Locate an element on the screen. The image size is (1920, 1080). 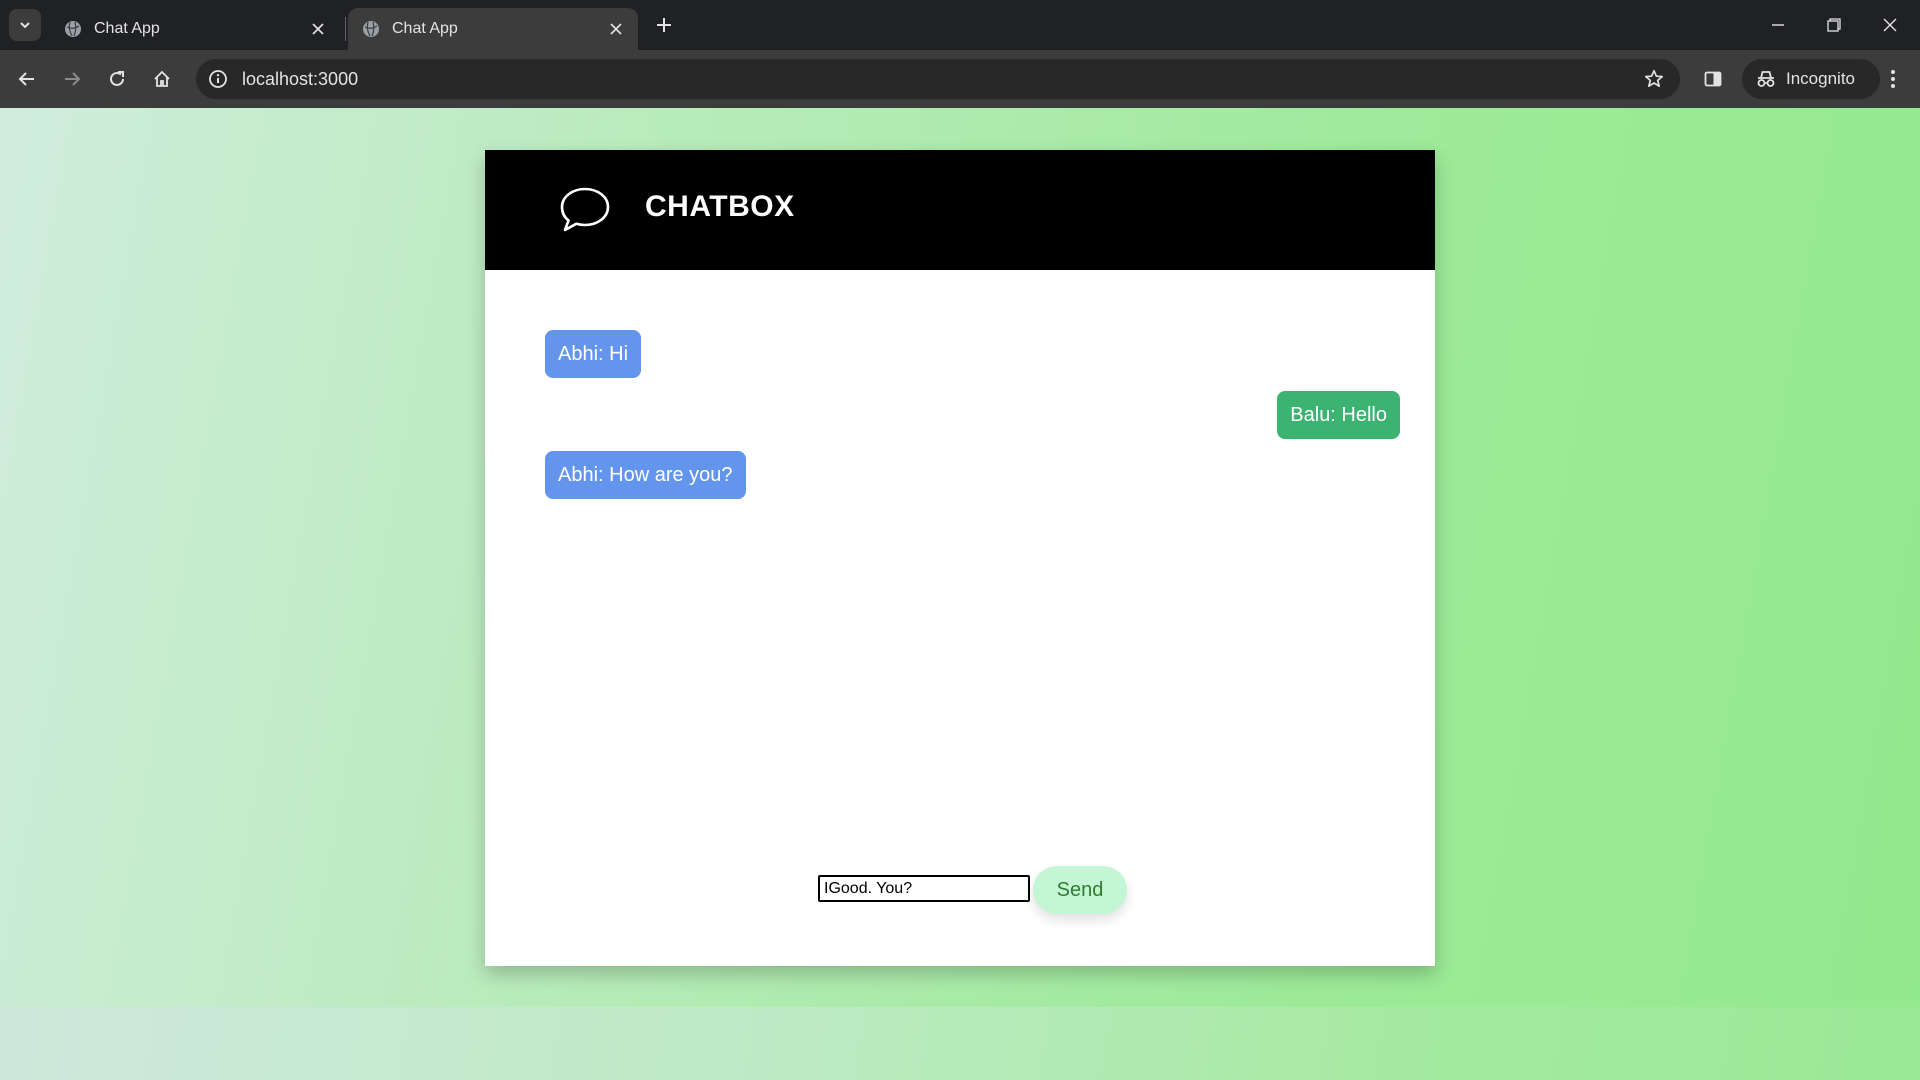
message-composer: Send is located at coordinates (1018, 891).